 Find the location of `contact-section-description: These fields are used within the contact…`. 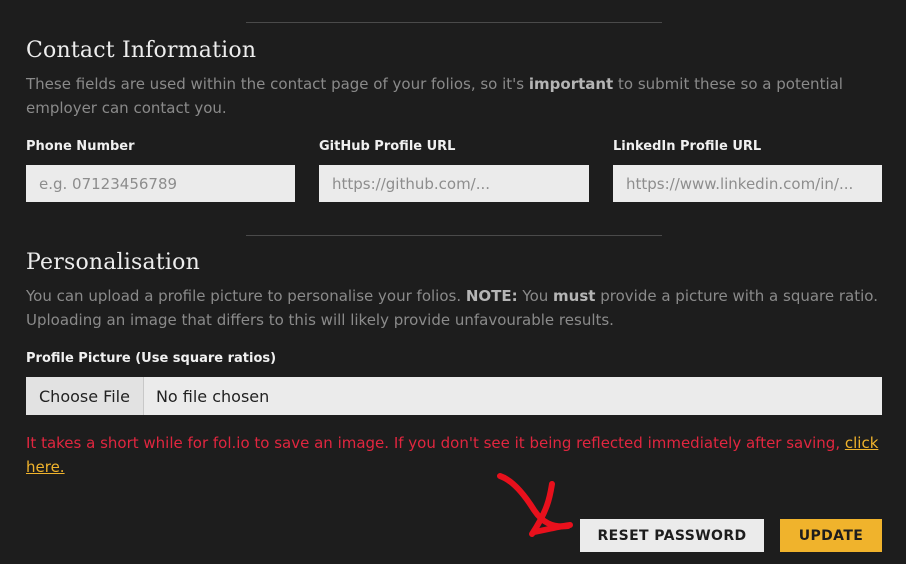

contact-section-description: These fields are used within the contact… is located at coordinates (456, 96).